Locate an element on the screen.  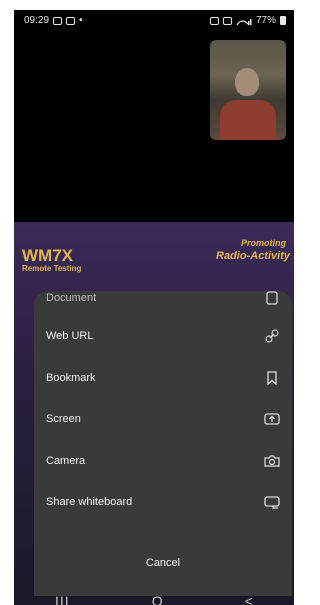
share-option-whiteboard: Share whiteboard is located at coordinates (163, 502).